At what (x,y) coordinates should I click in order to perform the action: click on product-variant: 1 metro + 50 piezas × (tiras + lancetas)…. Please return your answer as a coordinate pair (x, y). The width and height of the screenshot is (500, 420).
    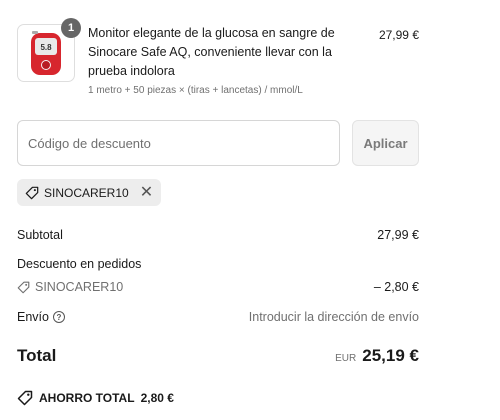
    Looking at the image, I should click on (195, 90).